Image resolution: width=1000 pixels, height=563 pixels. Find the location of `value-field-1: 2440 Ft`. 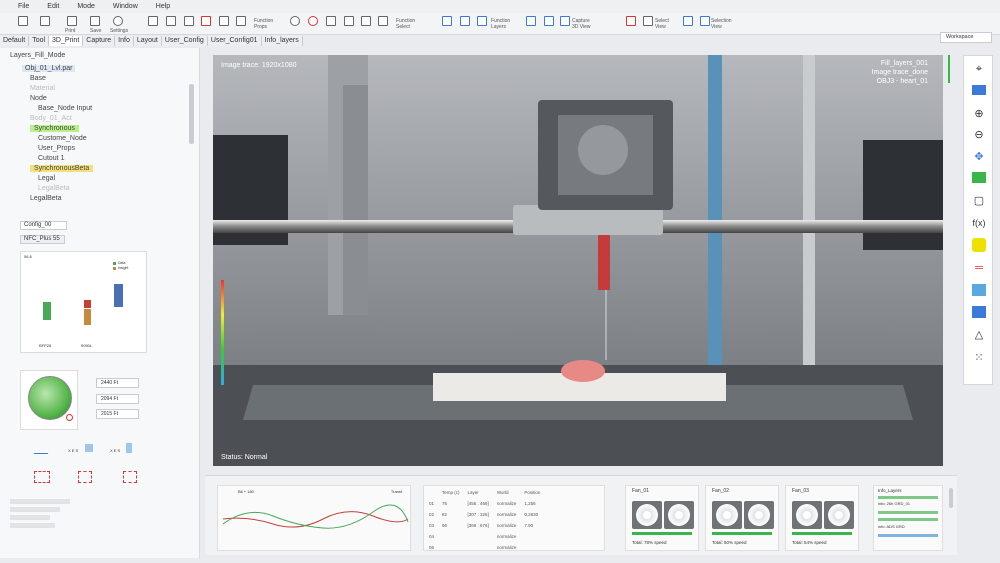

value-field-1: 2440 Ft is located at coordinates (117, 383).